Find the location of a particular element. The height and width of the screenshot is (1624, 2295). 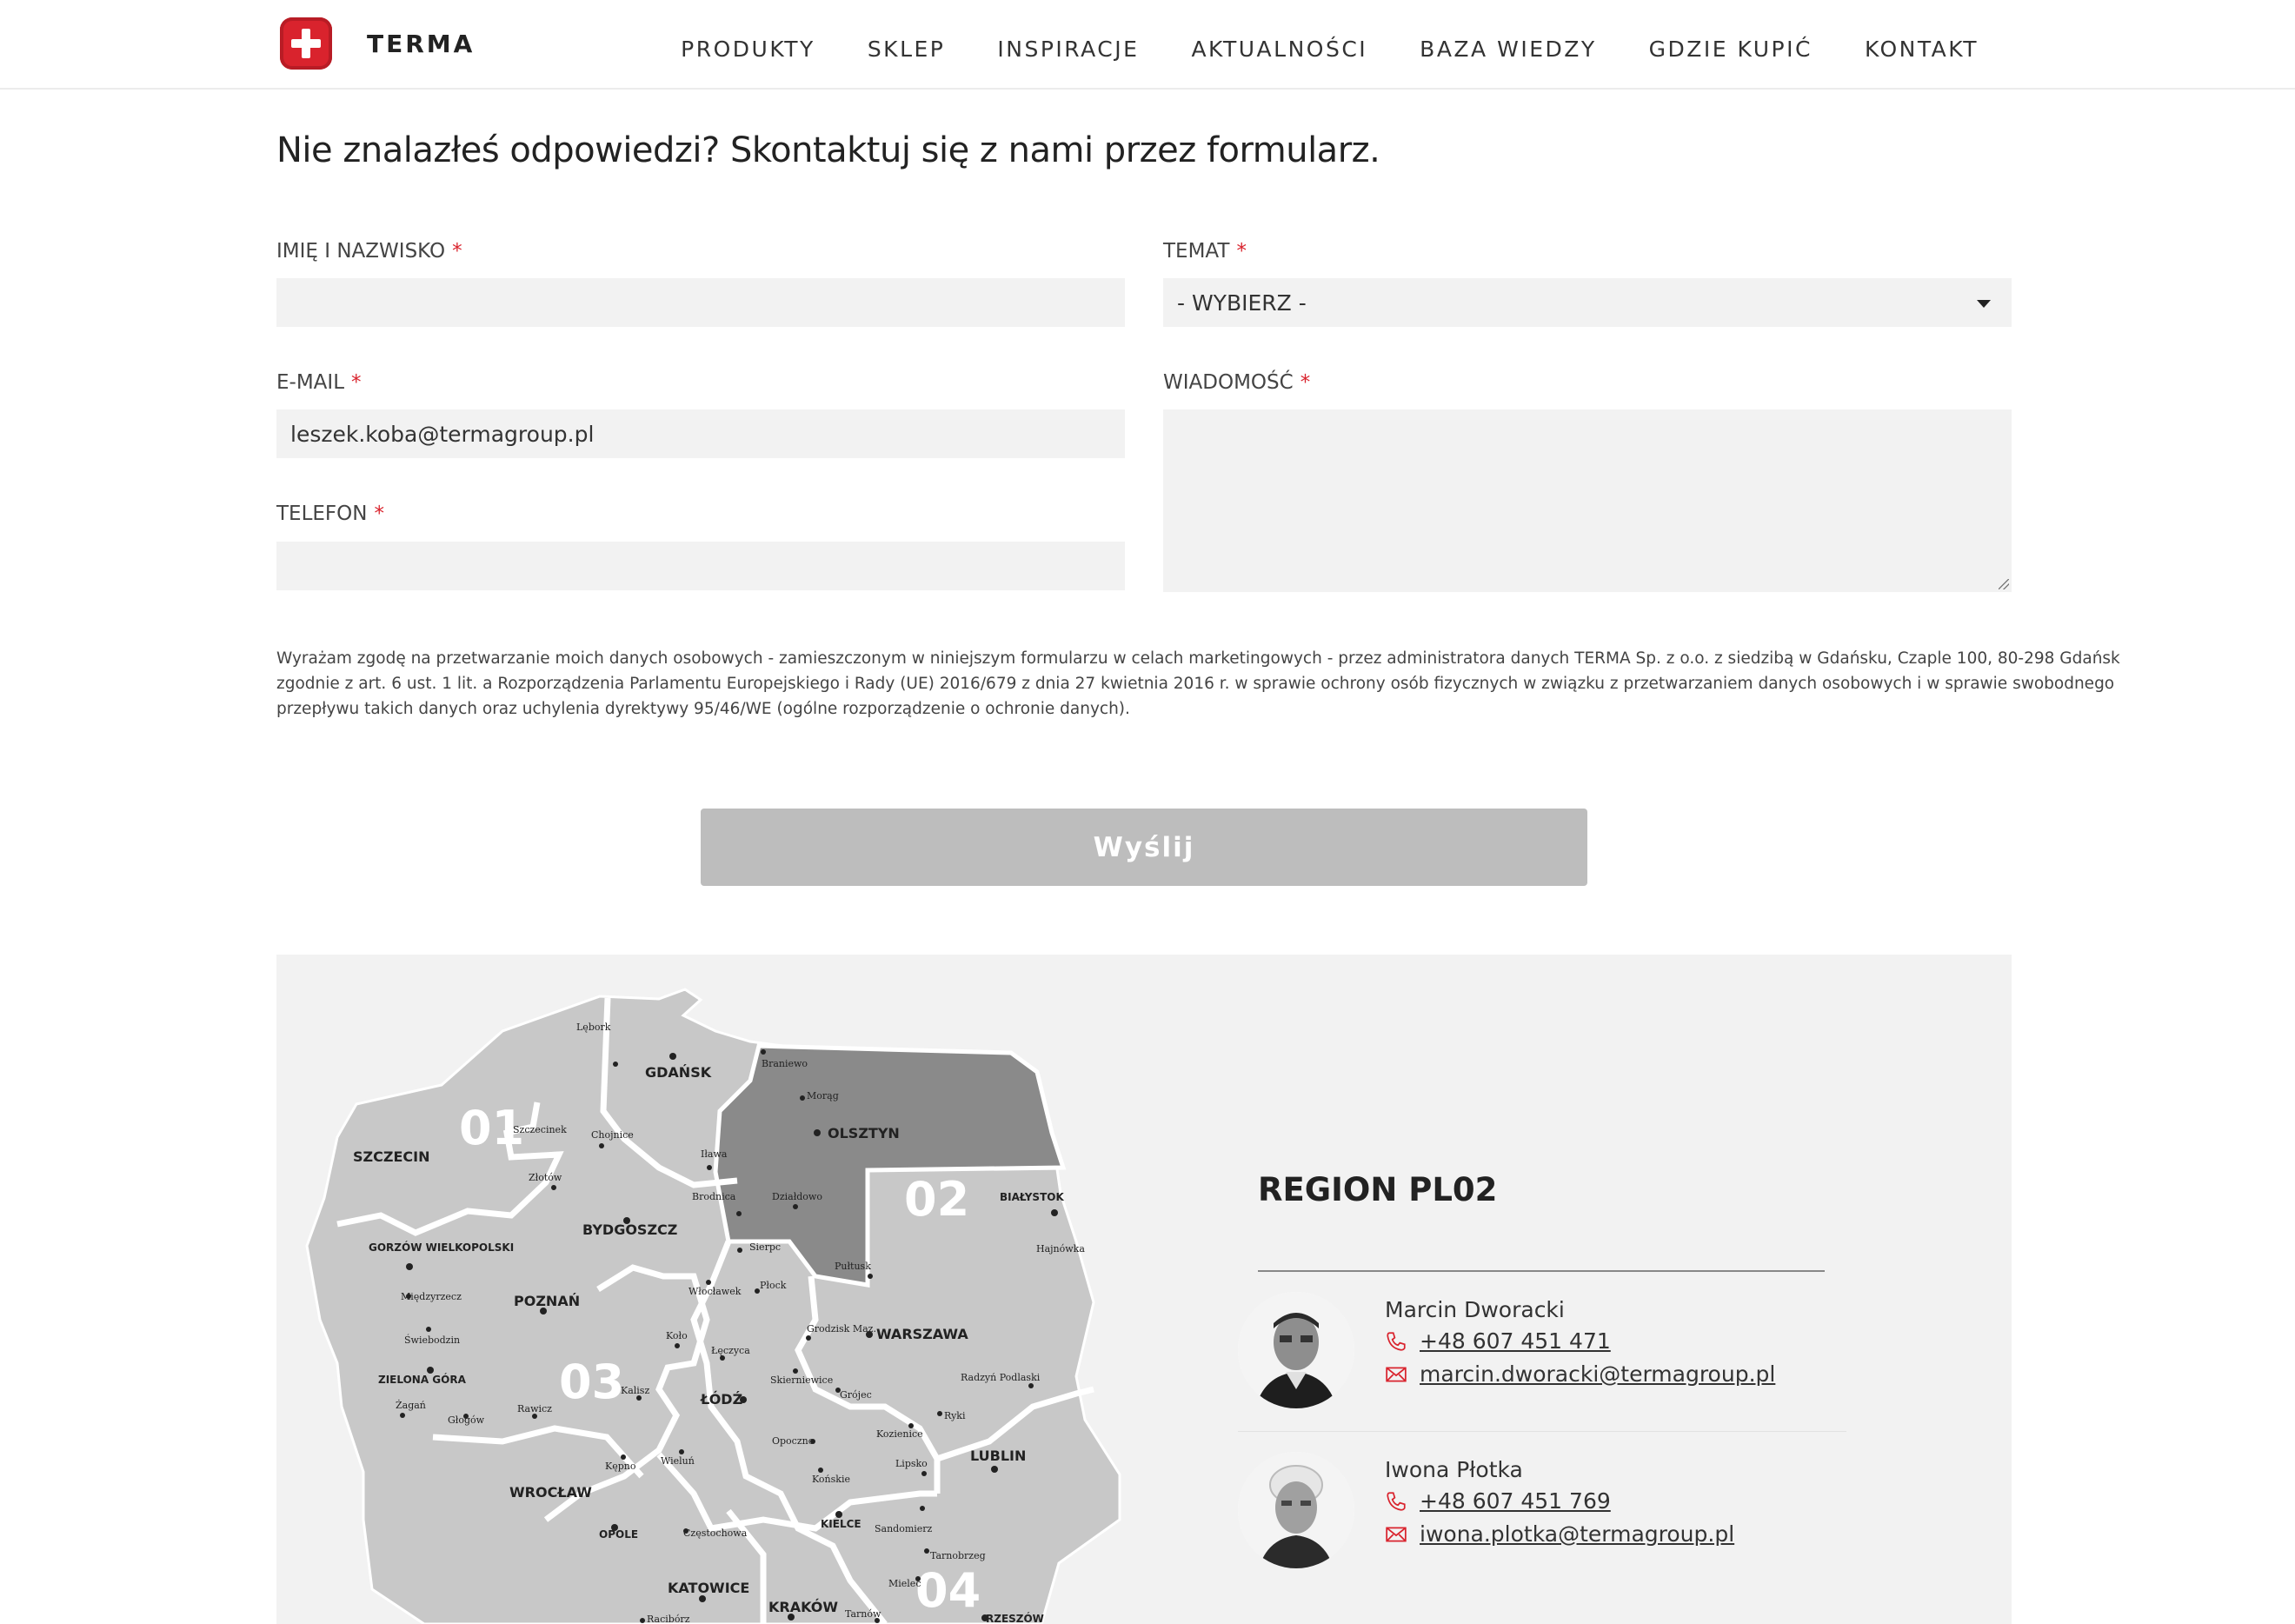

map-city-label: Złotów is located at coordinates (545, 1177).